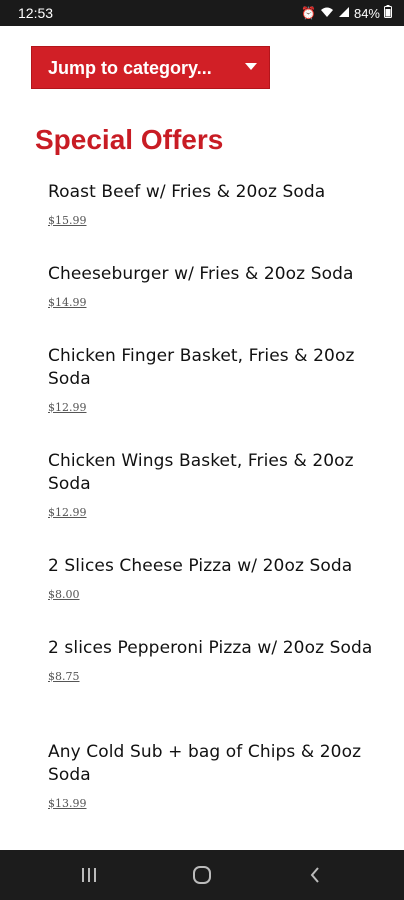 Image resolution: width=404 pixels, height=900 pixels. What do you see at coordinates (366, 13) in the screenshot?
I see `battery-percent: 84%` at bounding box center [366, 13].